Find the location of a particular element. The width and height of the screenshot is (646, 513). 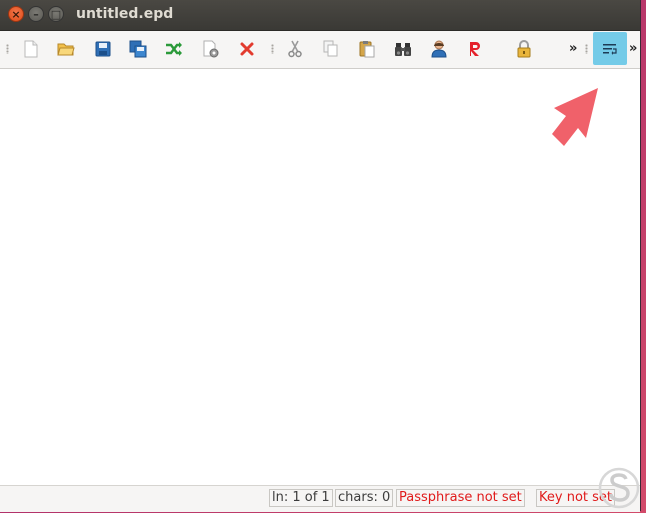

window-minimize-button: – is located at coordinates (36, 14).